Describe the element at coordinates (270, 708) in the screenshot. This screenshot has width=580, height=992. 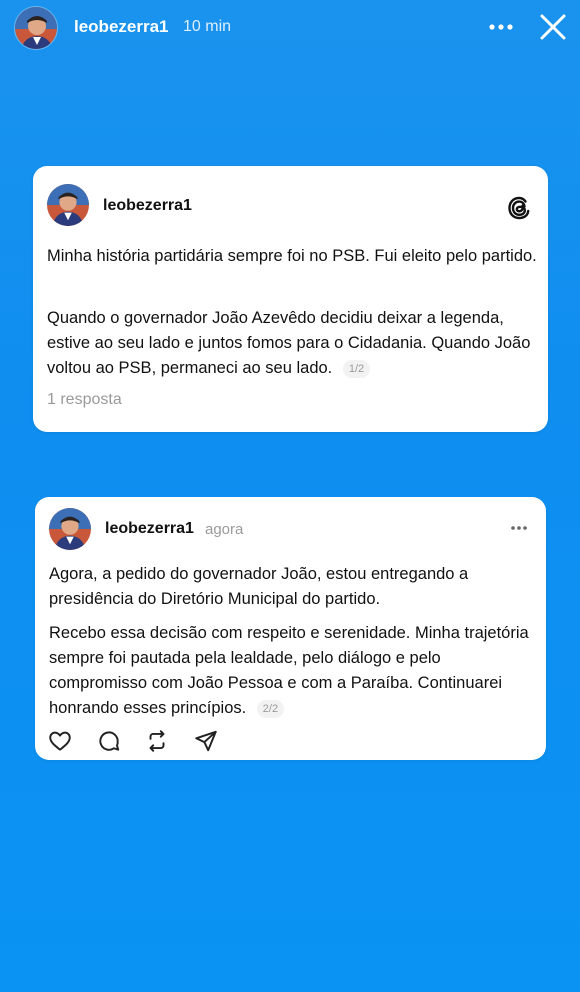
I see `thread-pager-badge: 2/2` at that location.